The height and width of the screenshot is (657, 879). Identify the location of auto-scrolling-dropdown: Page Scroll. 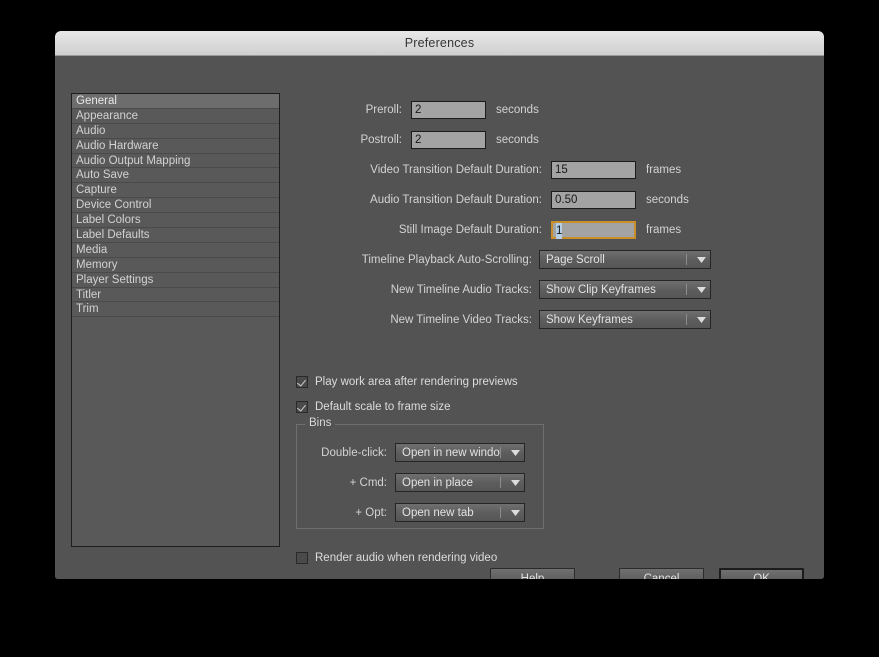
(625, 259).